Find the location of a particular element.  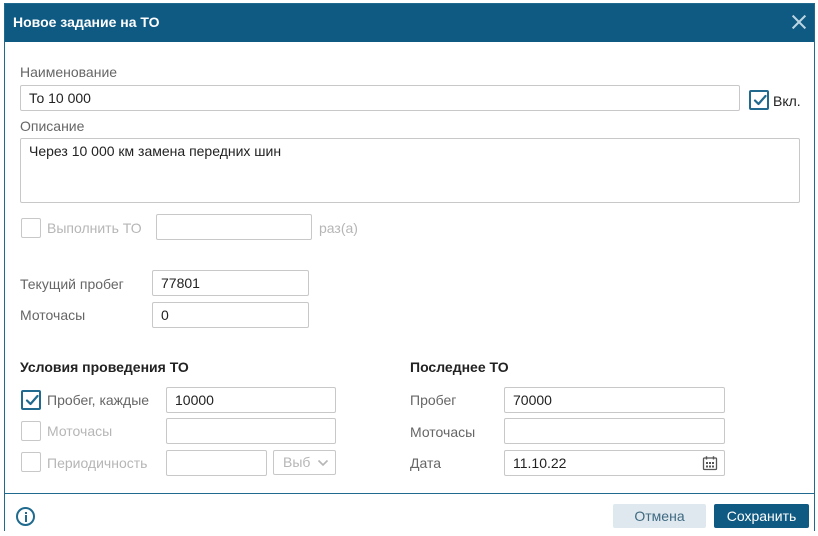

conditions-title: Условия проведения ТО is located at coordinates (104, 367).